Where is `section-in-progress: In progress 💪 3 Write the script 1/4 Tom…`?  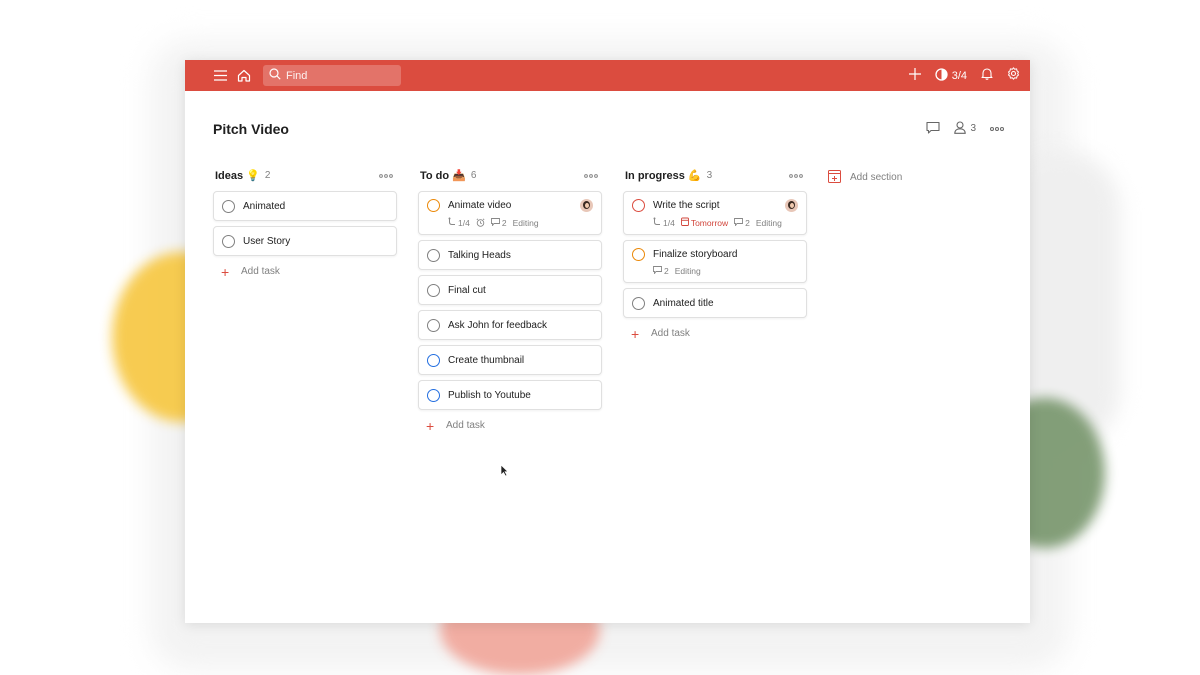 section-in-progress: In progress 💪 3 Write the script 1/4 Tom… is located at coordinates (715, 297).